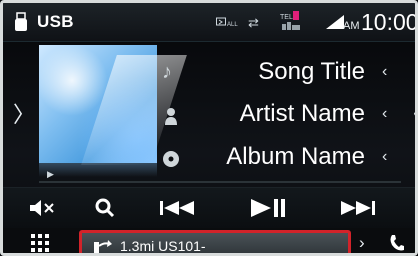  I want to click on playback-position-marker: ▶, so click(50, 174).